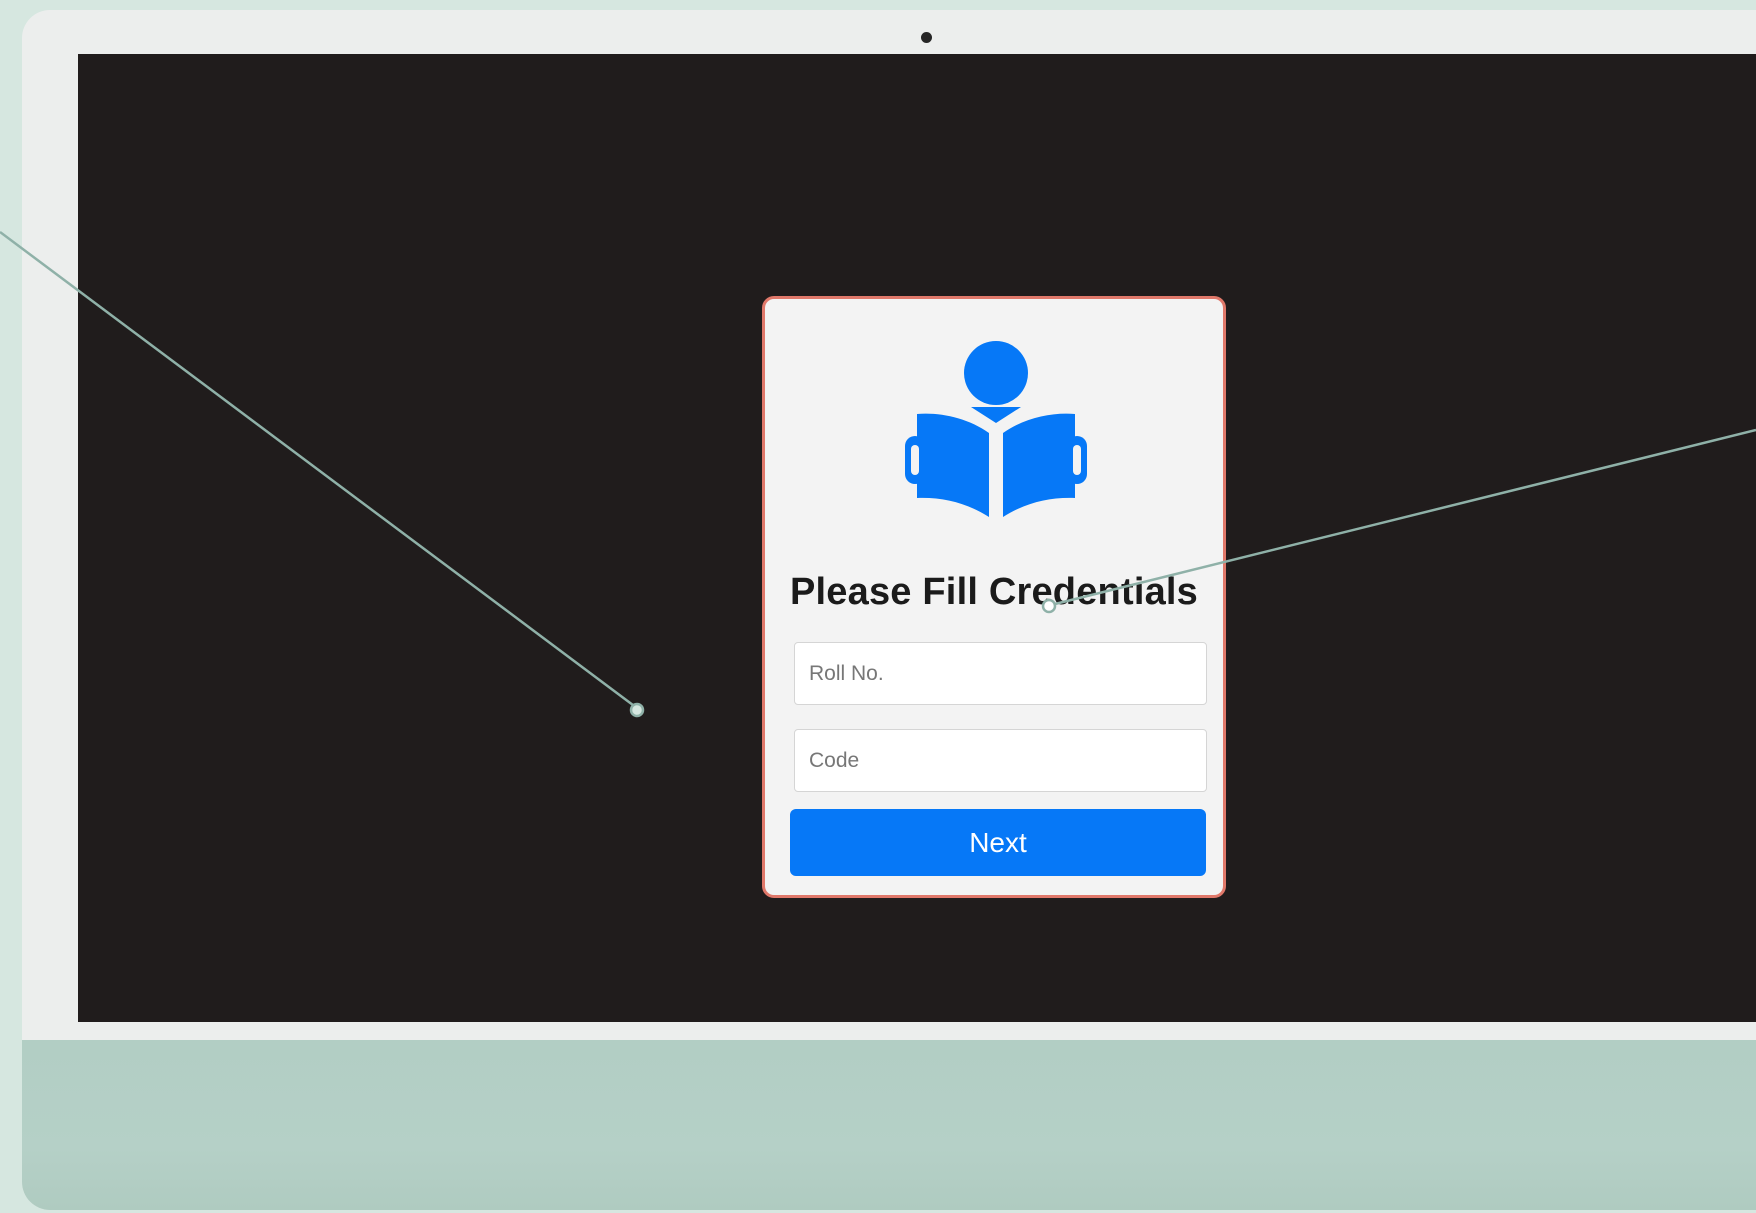 This screenshot has width=1756, height=1213. Describe the element at coordinates (996, 429) in the screenshot. I see `reading-book-icon` at that location.